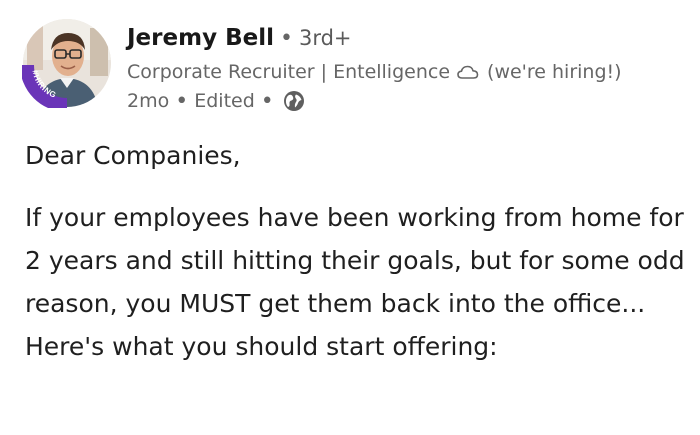 The width and height of the screenshot is (700, 435). What do you see at coordinates (133, 155) in the screenshot?
I see `post-greeting: Dear Companies,` at bounding box center [133, 155].